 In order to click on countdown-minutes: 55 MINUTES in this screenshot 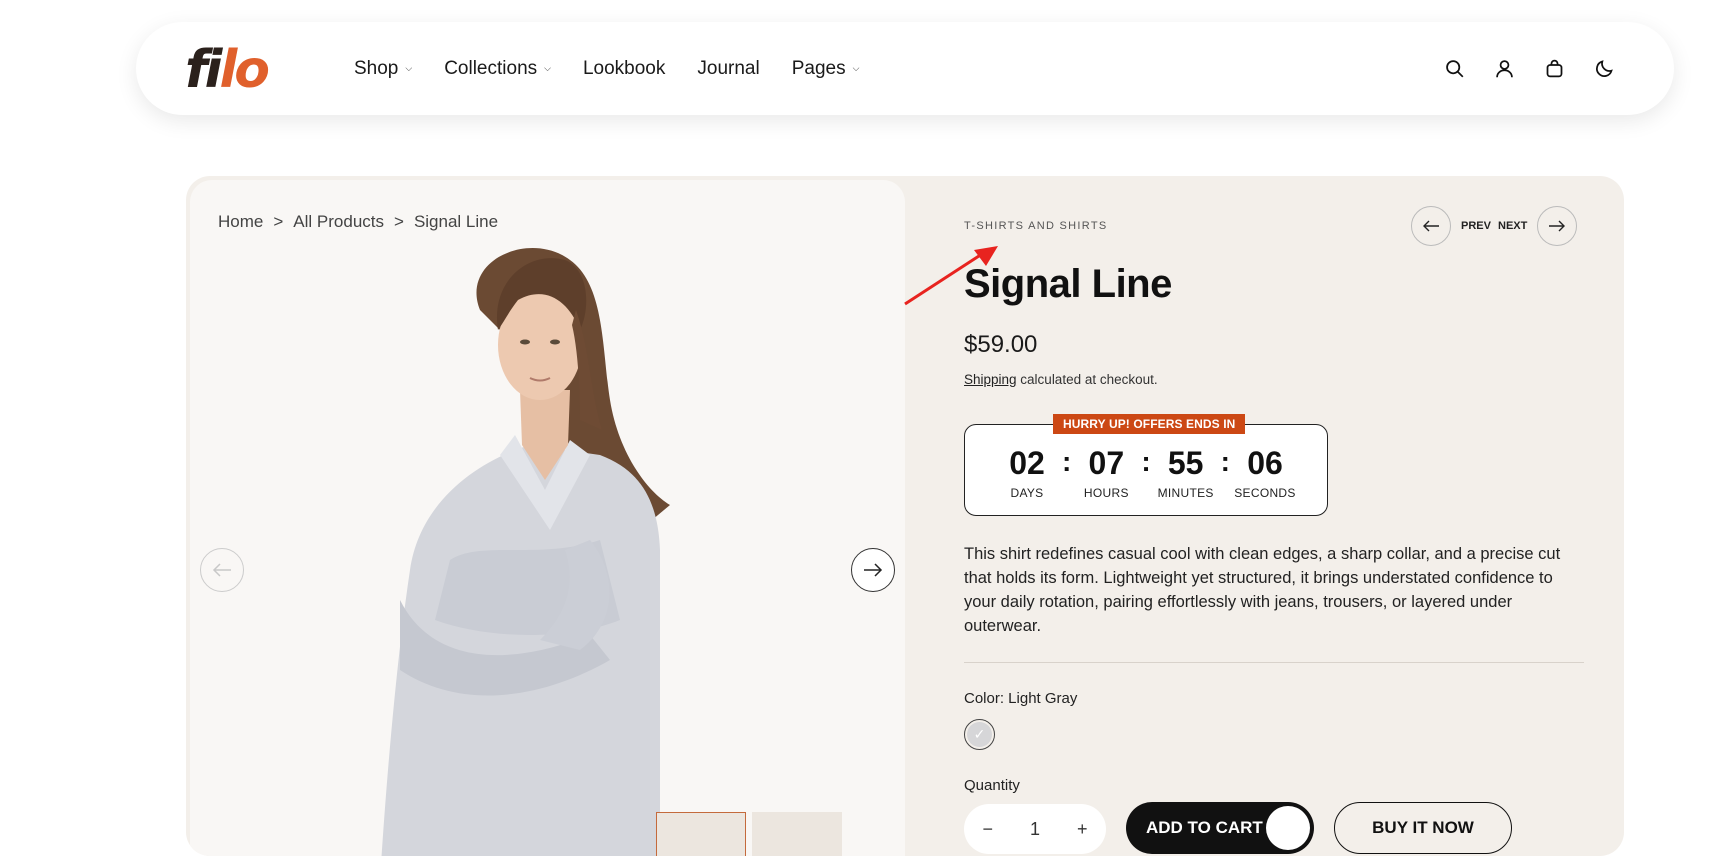, I will do `click(1185, 472)`.